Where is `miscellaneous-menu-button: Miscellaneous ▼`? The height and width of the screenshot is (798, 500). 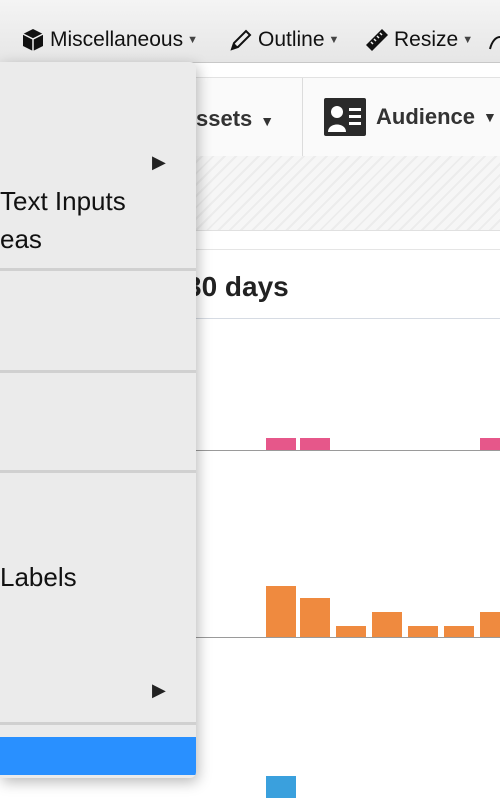 miscellaneous-menu-button: Miscellaneous ▼ is located at coordinates (109, 40).